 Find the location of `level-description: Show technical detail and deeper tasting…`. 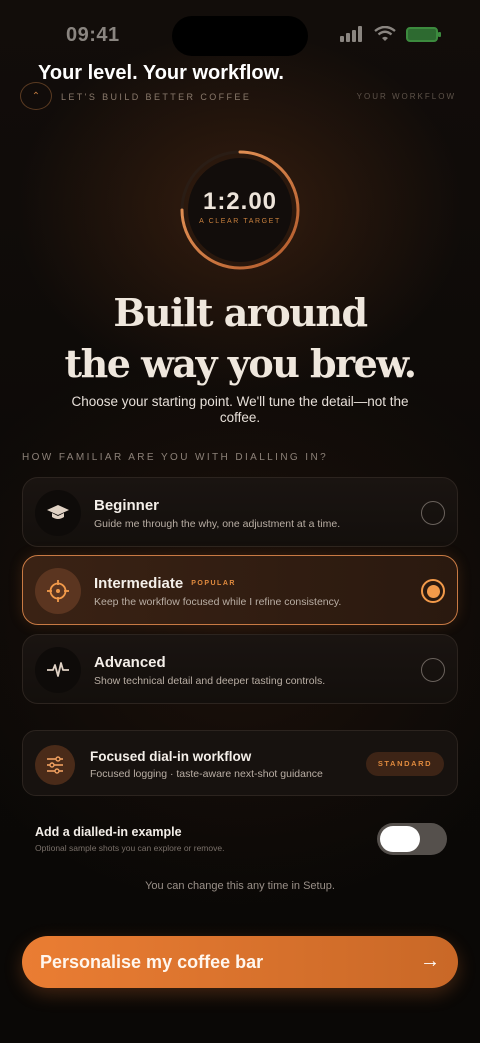

level-description: Show technical detail and deeper tasting… is located at coordinates (210, 681).